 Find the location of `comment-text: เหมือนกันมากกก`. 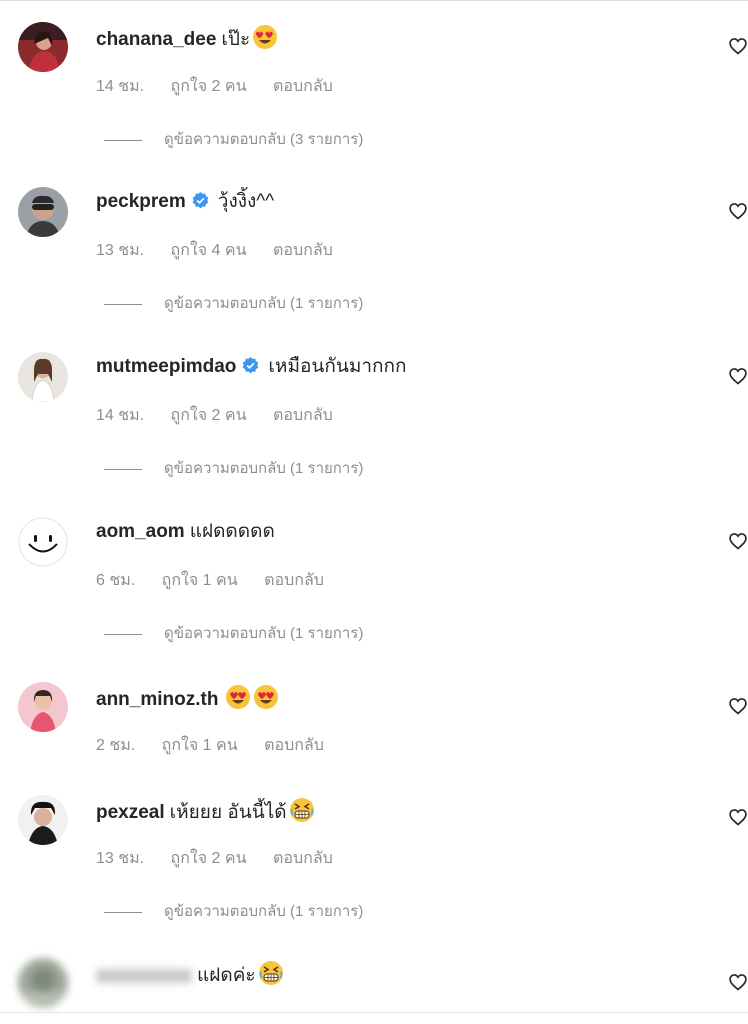

comment-text: เหมือนกันมากกก is located at coordinates (337, 366).